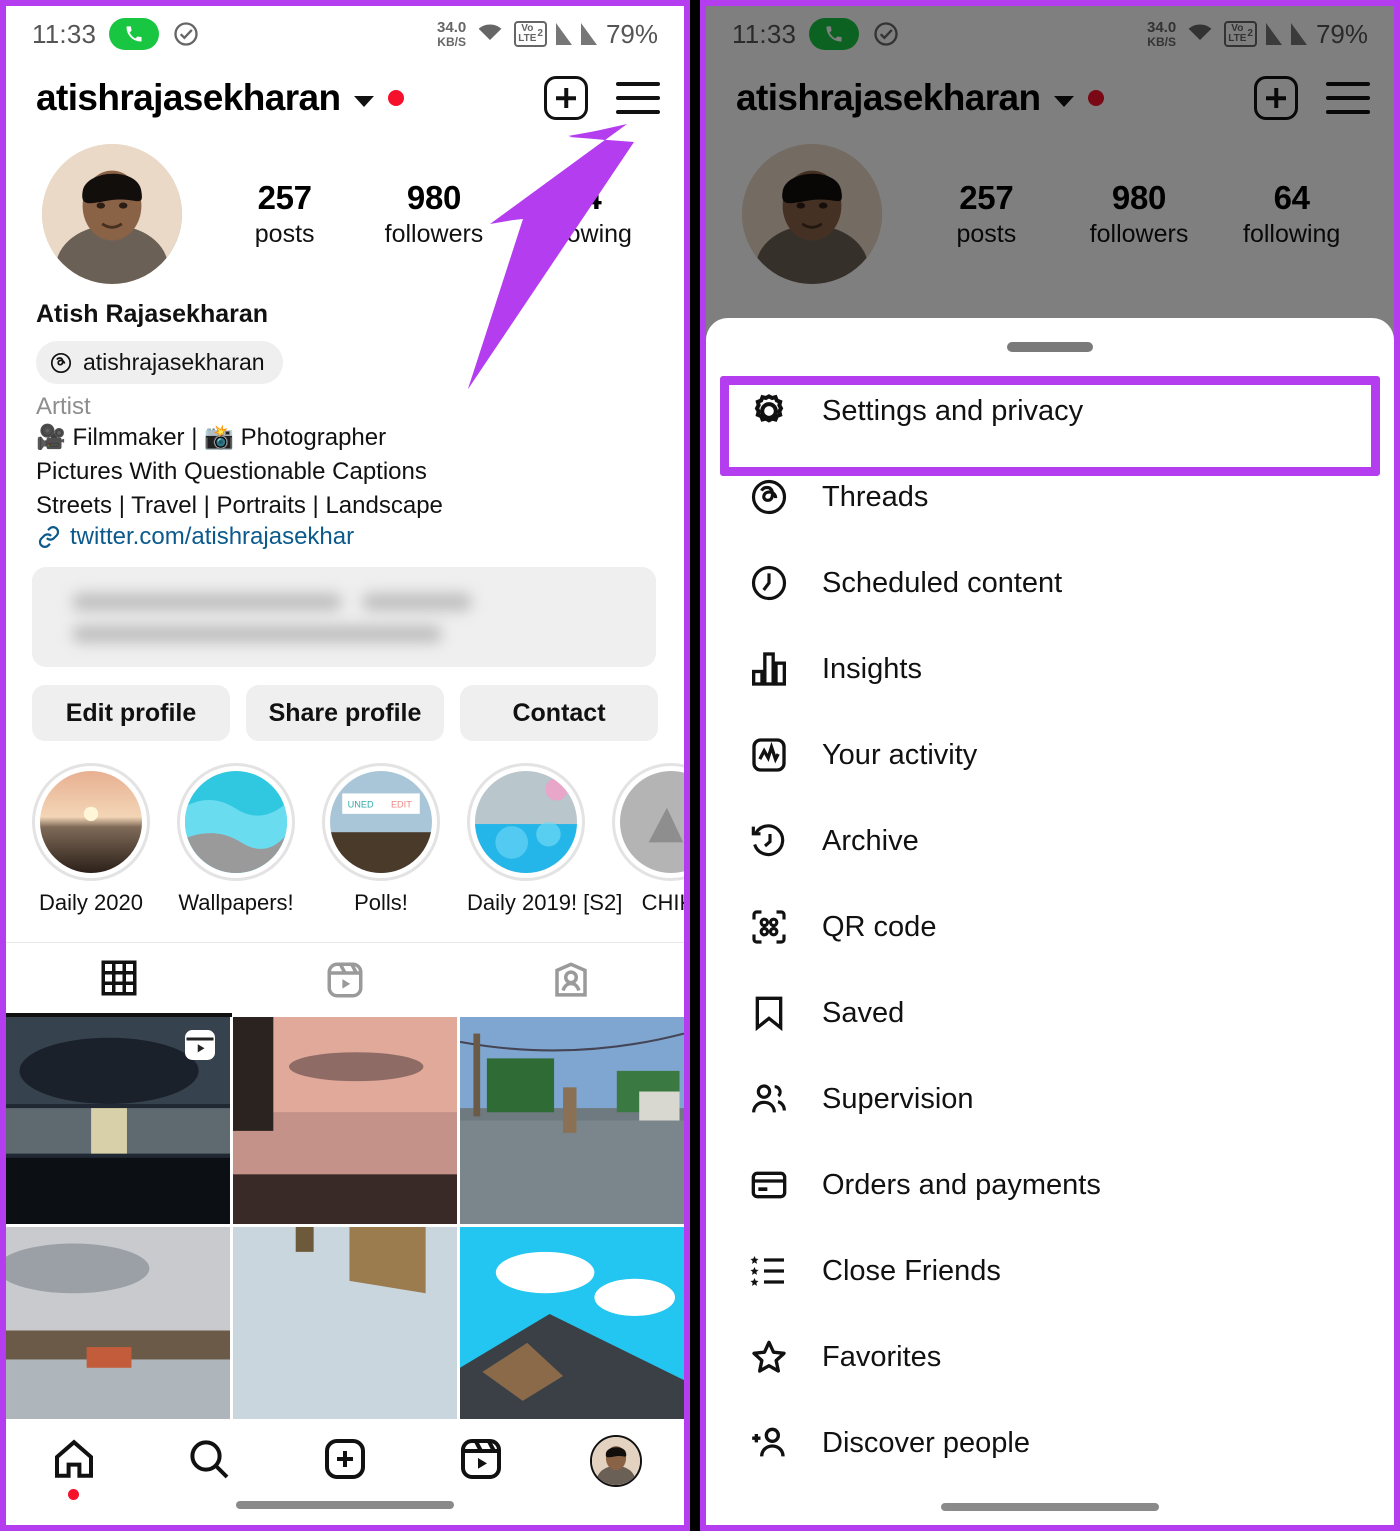  I want to click on menu-item-discover-people: Discover people, so click(1050, 1443).